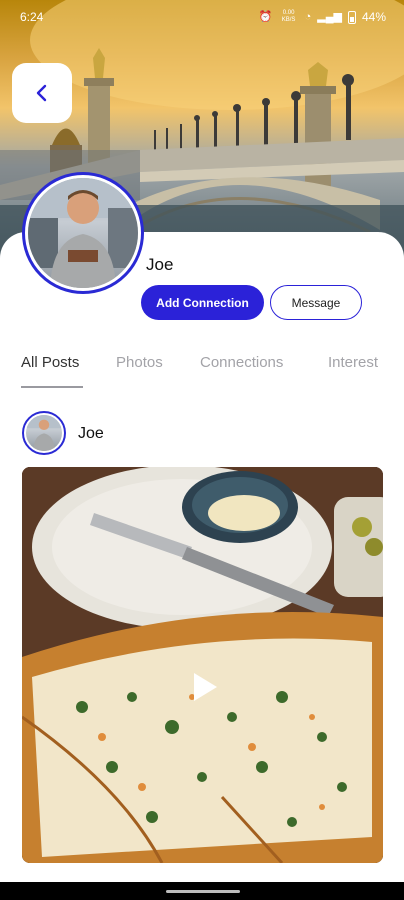 This screenshot has height=900, width=404. What do you see at coordinates (91, 434) in the screenshot?
I see `post-author-name: Joe` at bounding box center [91, 434].